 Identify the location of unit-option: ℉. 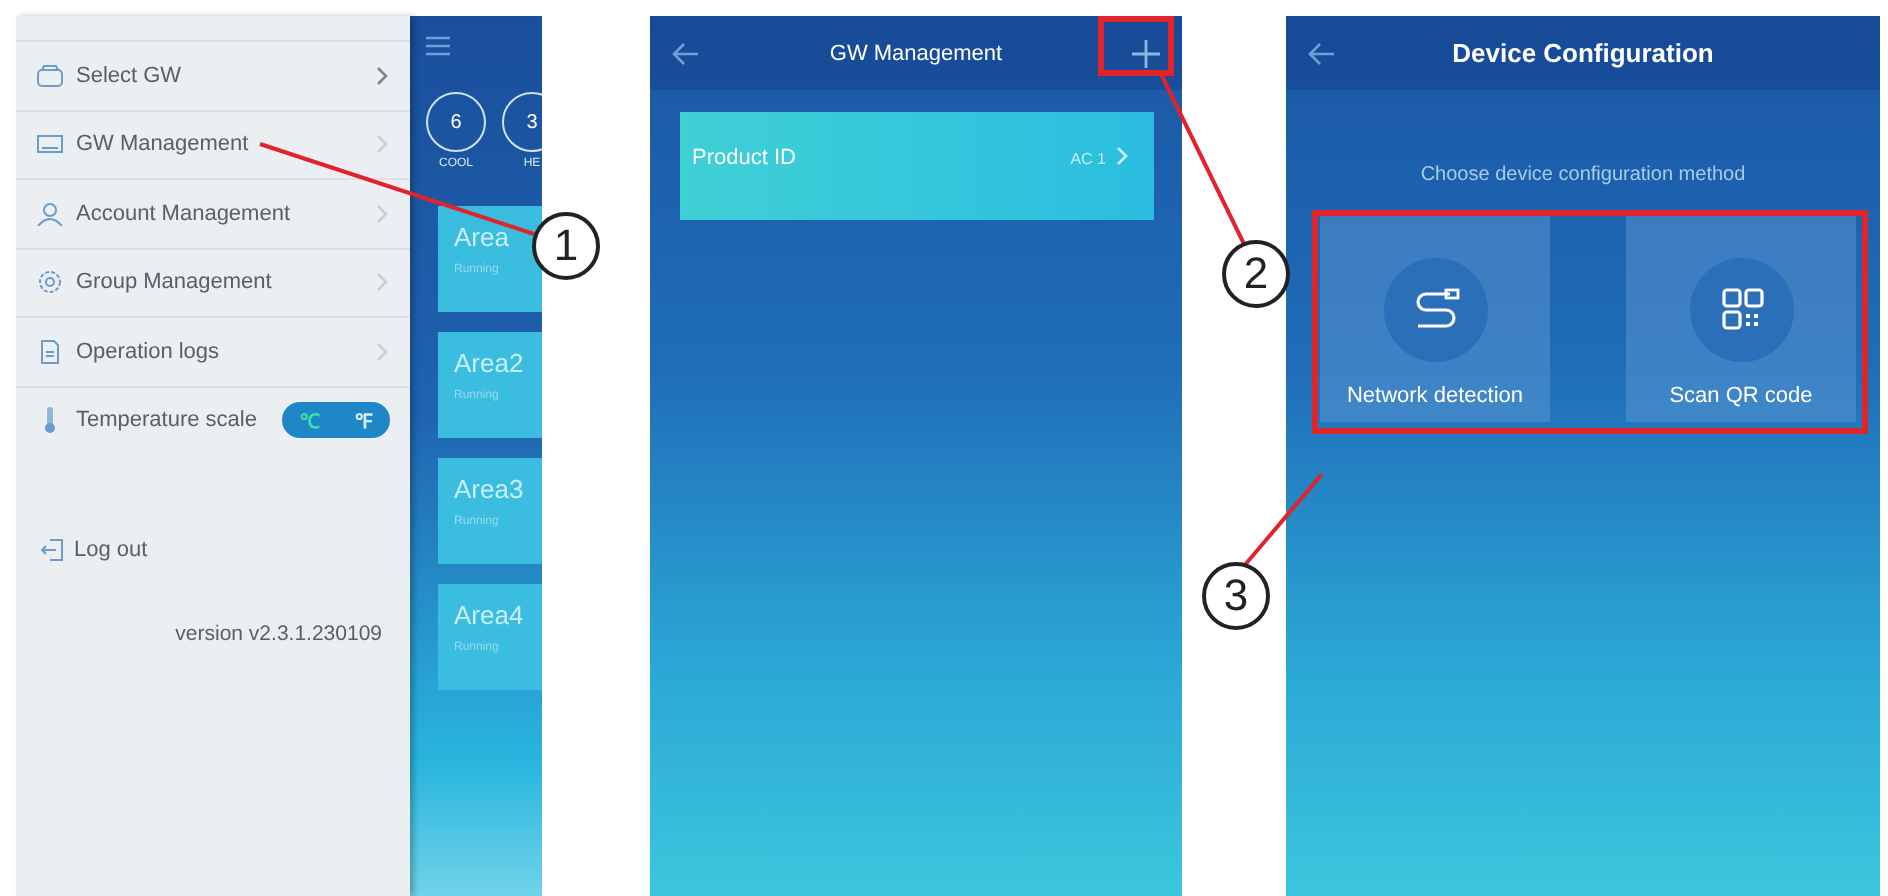
(363, 420).